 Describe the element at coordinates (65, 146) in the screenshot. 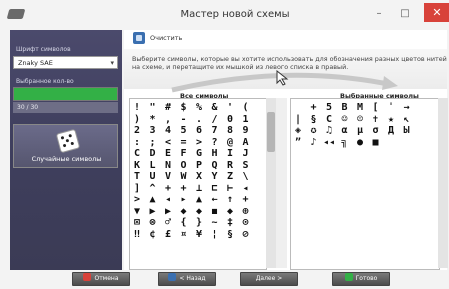

I see `random-symbols-button: Случайные символы` at that location.